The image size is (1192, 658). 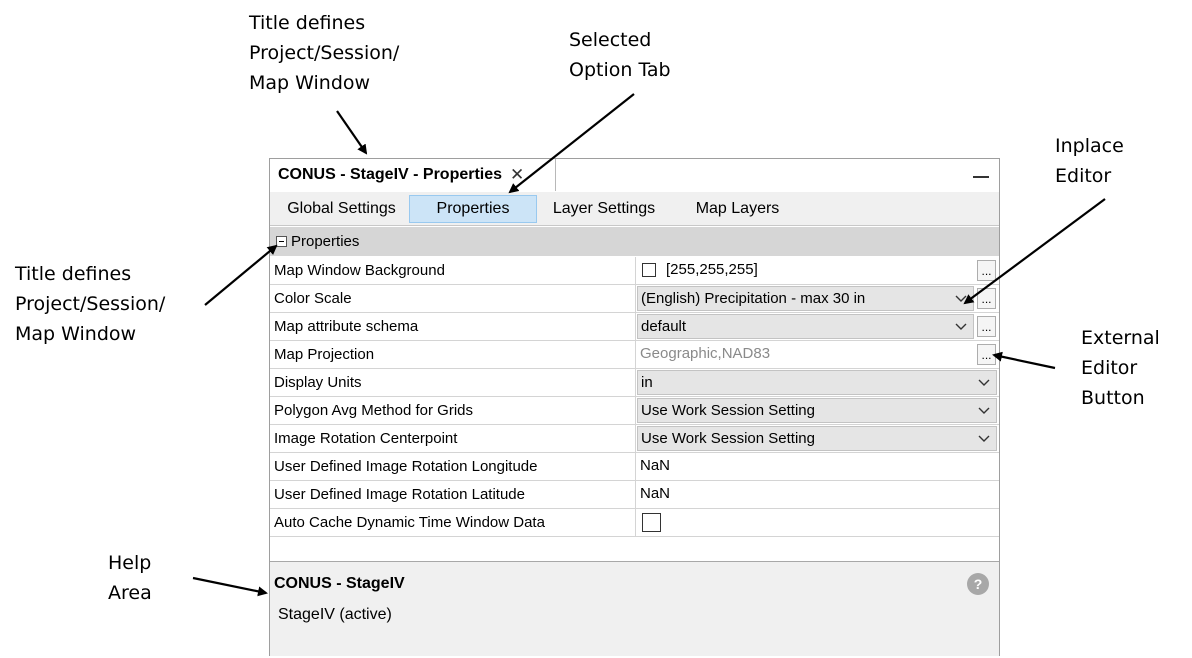 I want to click on collapse-icon, so click(x=281, y=241).